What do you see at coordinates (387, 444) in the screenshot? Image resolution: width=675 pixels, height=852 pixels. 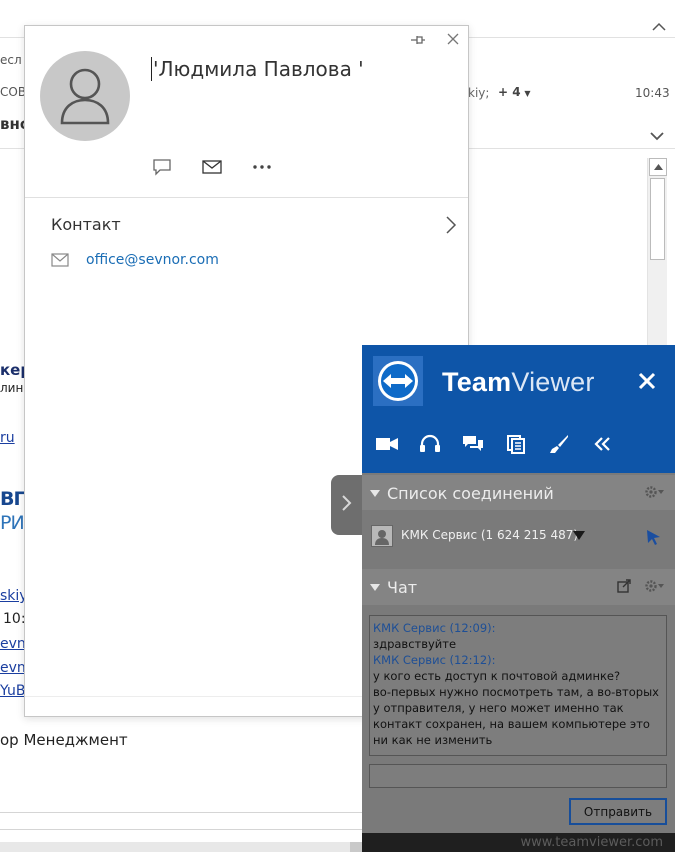 I see `video-icon` at bounding box center [387, 444].